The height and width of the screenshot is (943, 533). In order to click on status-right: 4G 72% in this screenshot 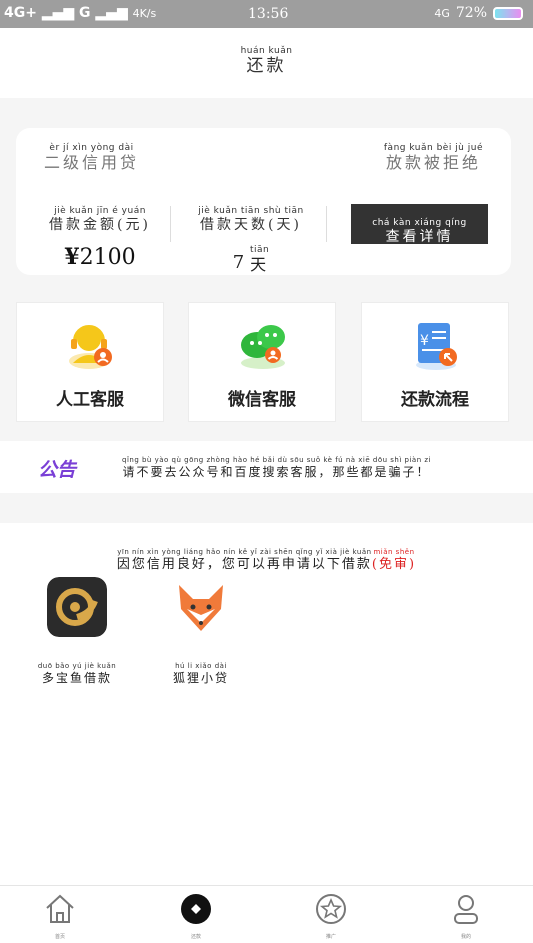, I will do `click(478, 13)`.